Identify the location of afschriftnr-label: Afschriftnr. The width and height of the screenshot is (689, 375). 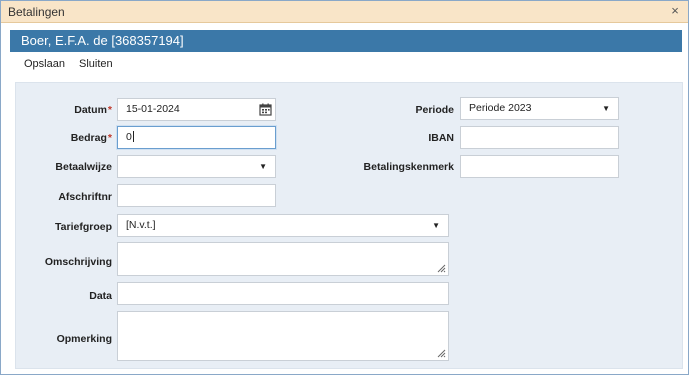
(85, 197).